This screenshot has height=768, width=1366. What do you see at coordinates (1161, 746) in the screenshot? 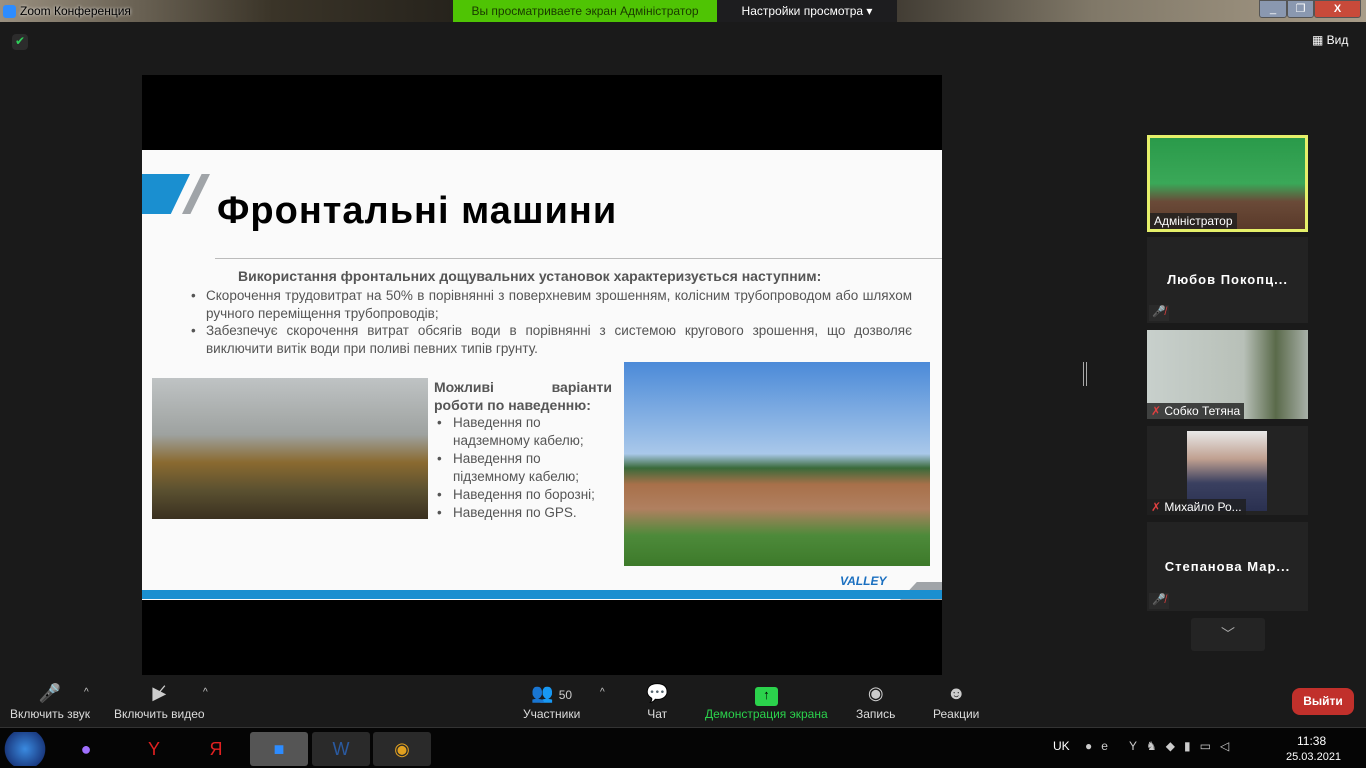
I see `tray-icons: ●e Y♞◆▮▭◁` at bounding box center [1161, 746].